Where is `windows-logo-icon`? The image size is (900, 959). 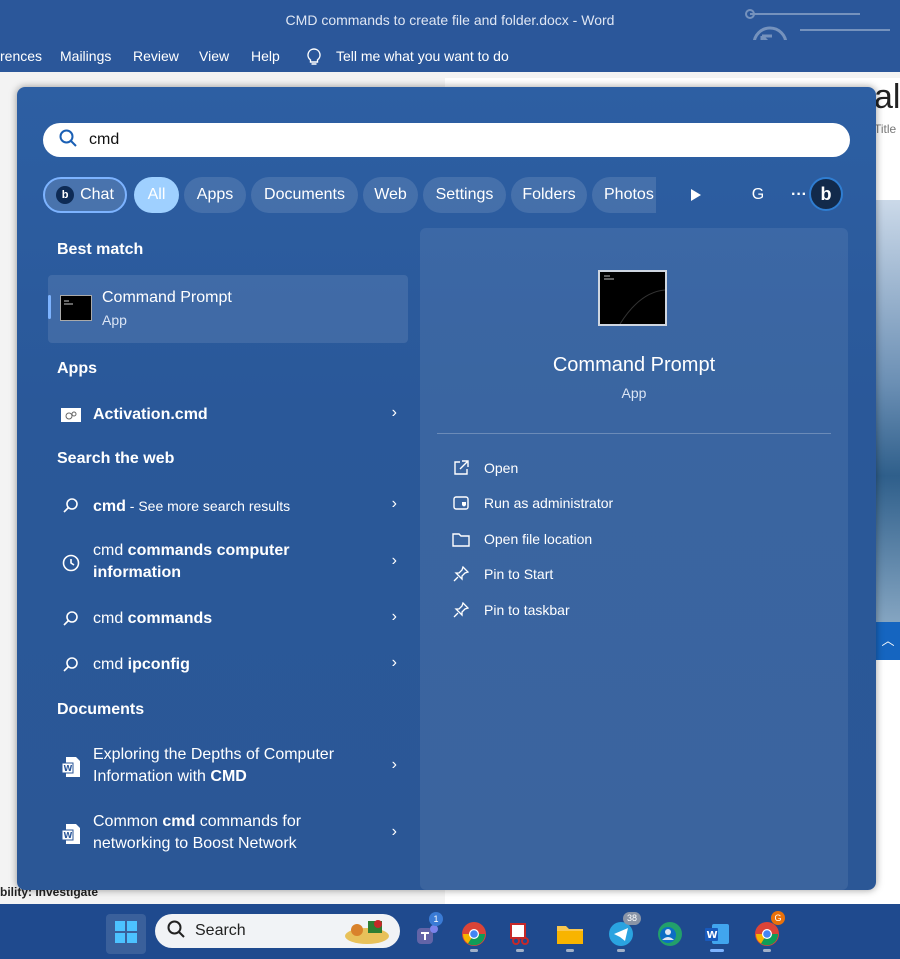 windows-logo-icon is located at coordinates (126, 934).